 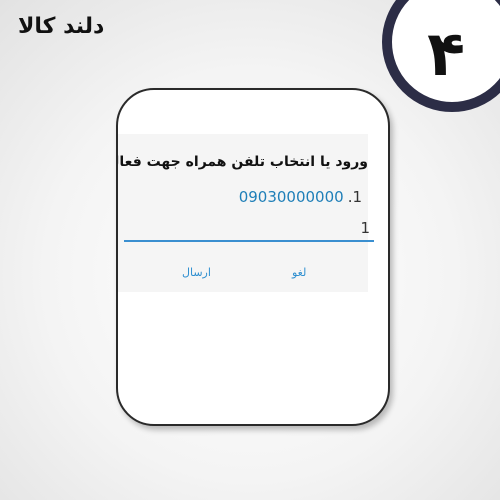 I want to click on selection-input, so click(x=249, y=229).